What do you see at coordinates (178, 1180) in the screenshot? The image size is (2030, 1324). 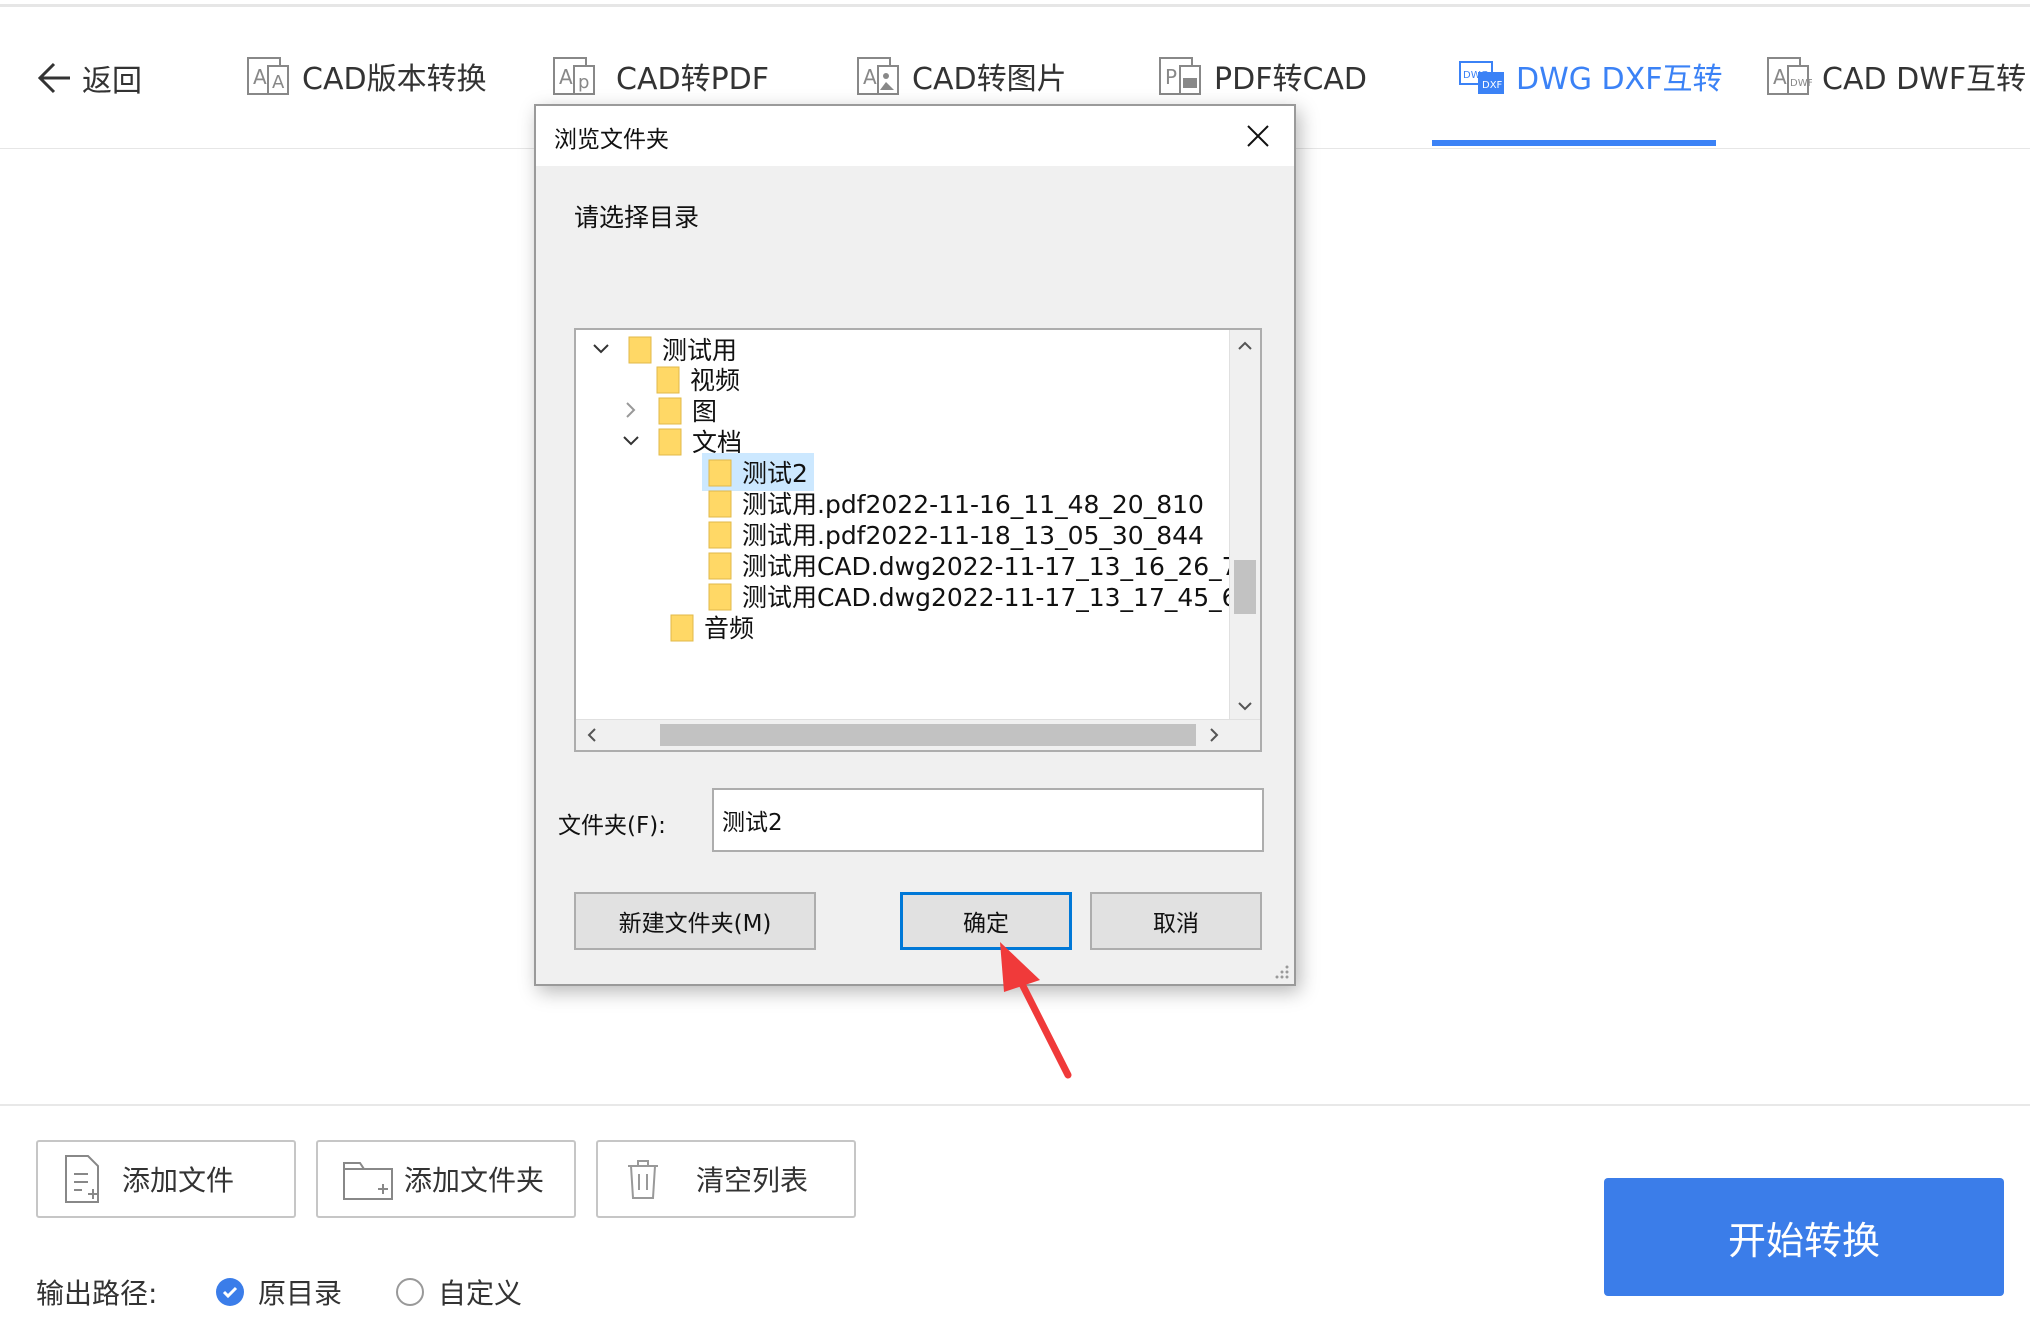 I see `add-file-label: 添加文件` at bounding box center [178, 1180].